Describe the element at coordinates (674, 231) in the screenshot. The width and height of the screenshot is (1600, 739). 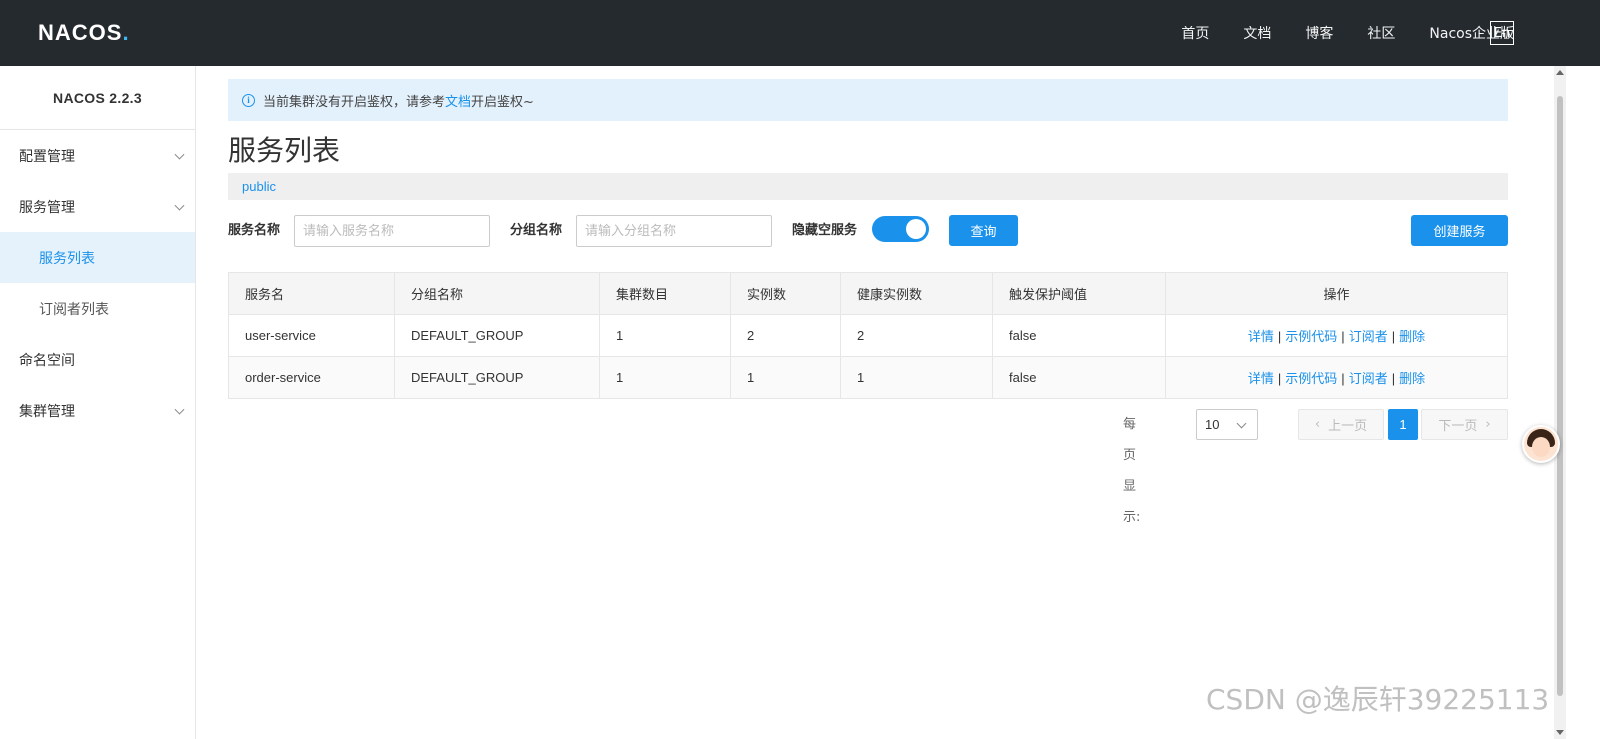
I see `group-name-input` at that location.